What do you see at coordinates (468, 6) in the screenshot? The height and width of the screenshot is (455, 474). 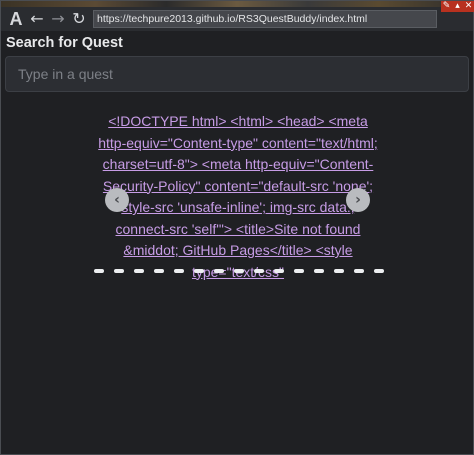 I see `close-icon: ✕` at bounding box center [468, 6].